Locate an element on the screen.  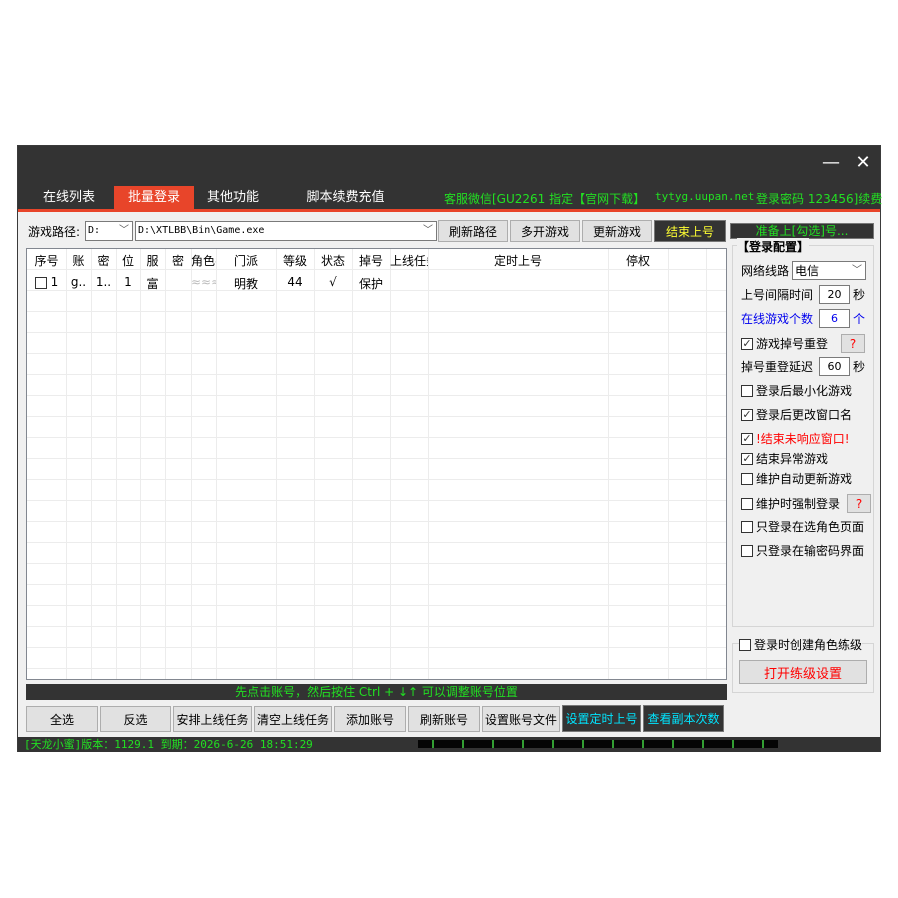
option-label: 登录后更改窗口名 is located at coordinates (804, 415).